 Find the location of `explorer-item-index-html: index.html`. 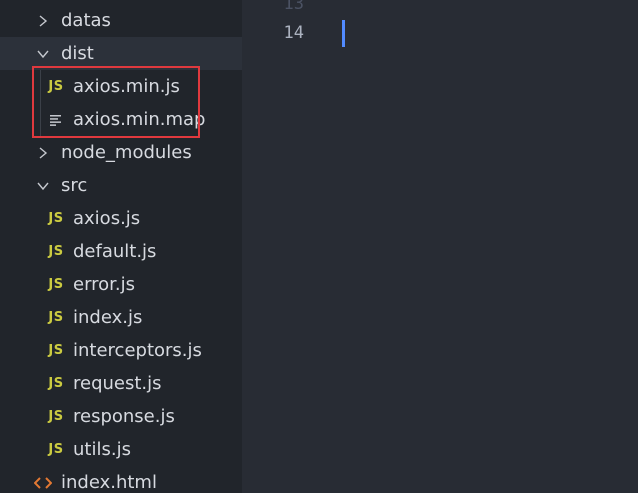

explorer-item-index-html: index.html is located at coordinates (121, 479).